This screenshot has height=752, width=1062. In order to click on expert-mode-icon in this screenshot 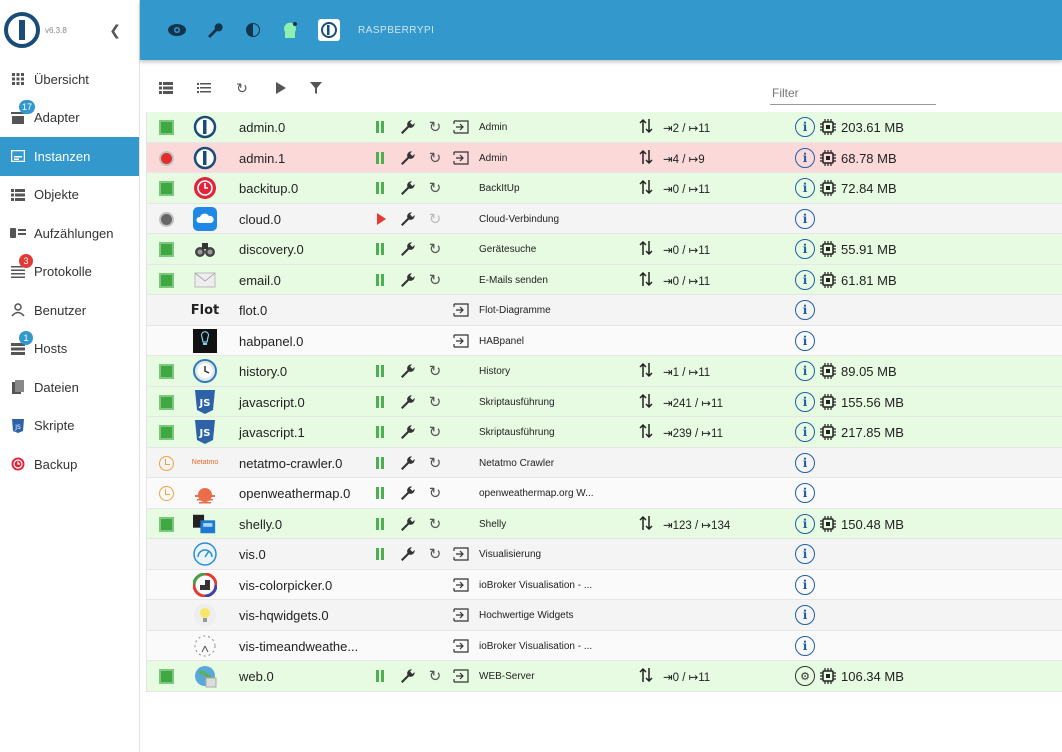, I will do `click(291, 30)`.